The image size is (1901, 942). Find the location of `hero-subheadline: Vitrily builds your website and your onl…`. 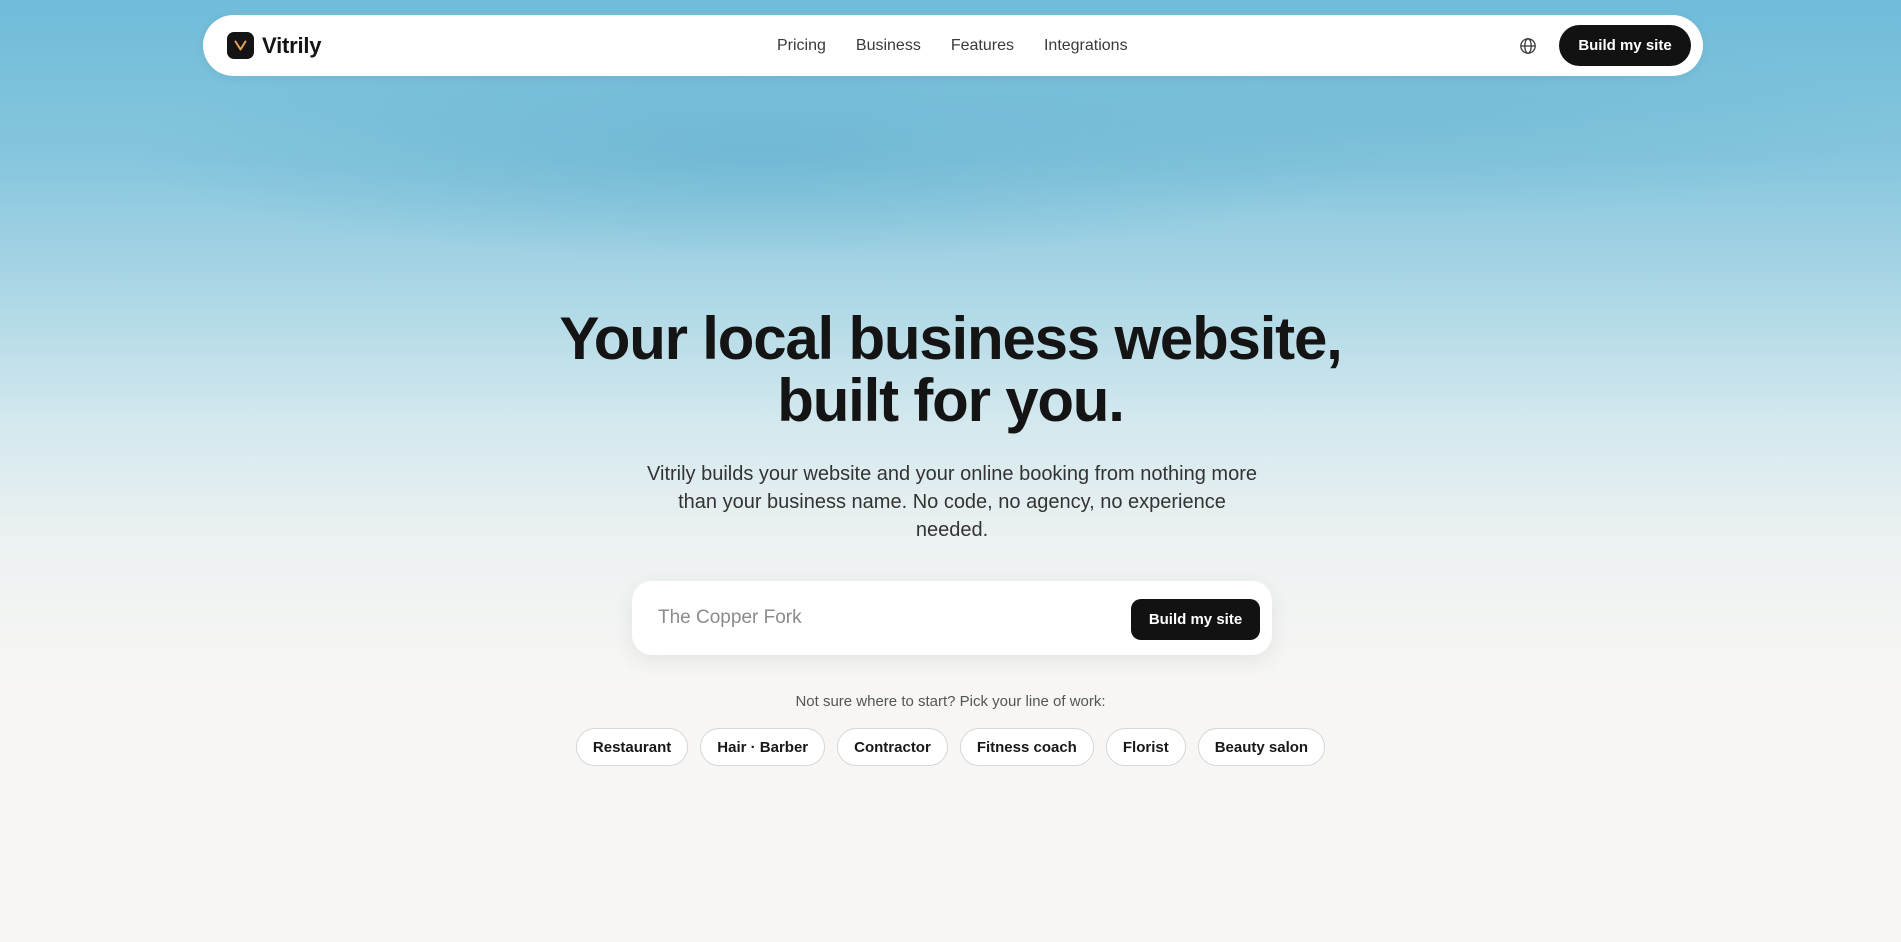

hero-subheadline: Vitrily builds your website and your onl… is located at coordinates (952, 502).